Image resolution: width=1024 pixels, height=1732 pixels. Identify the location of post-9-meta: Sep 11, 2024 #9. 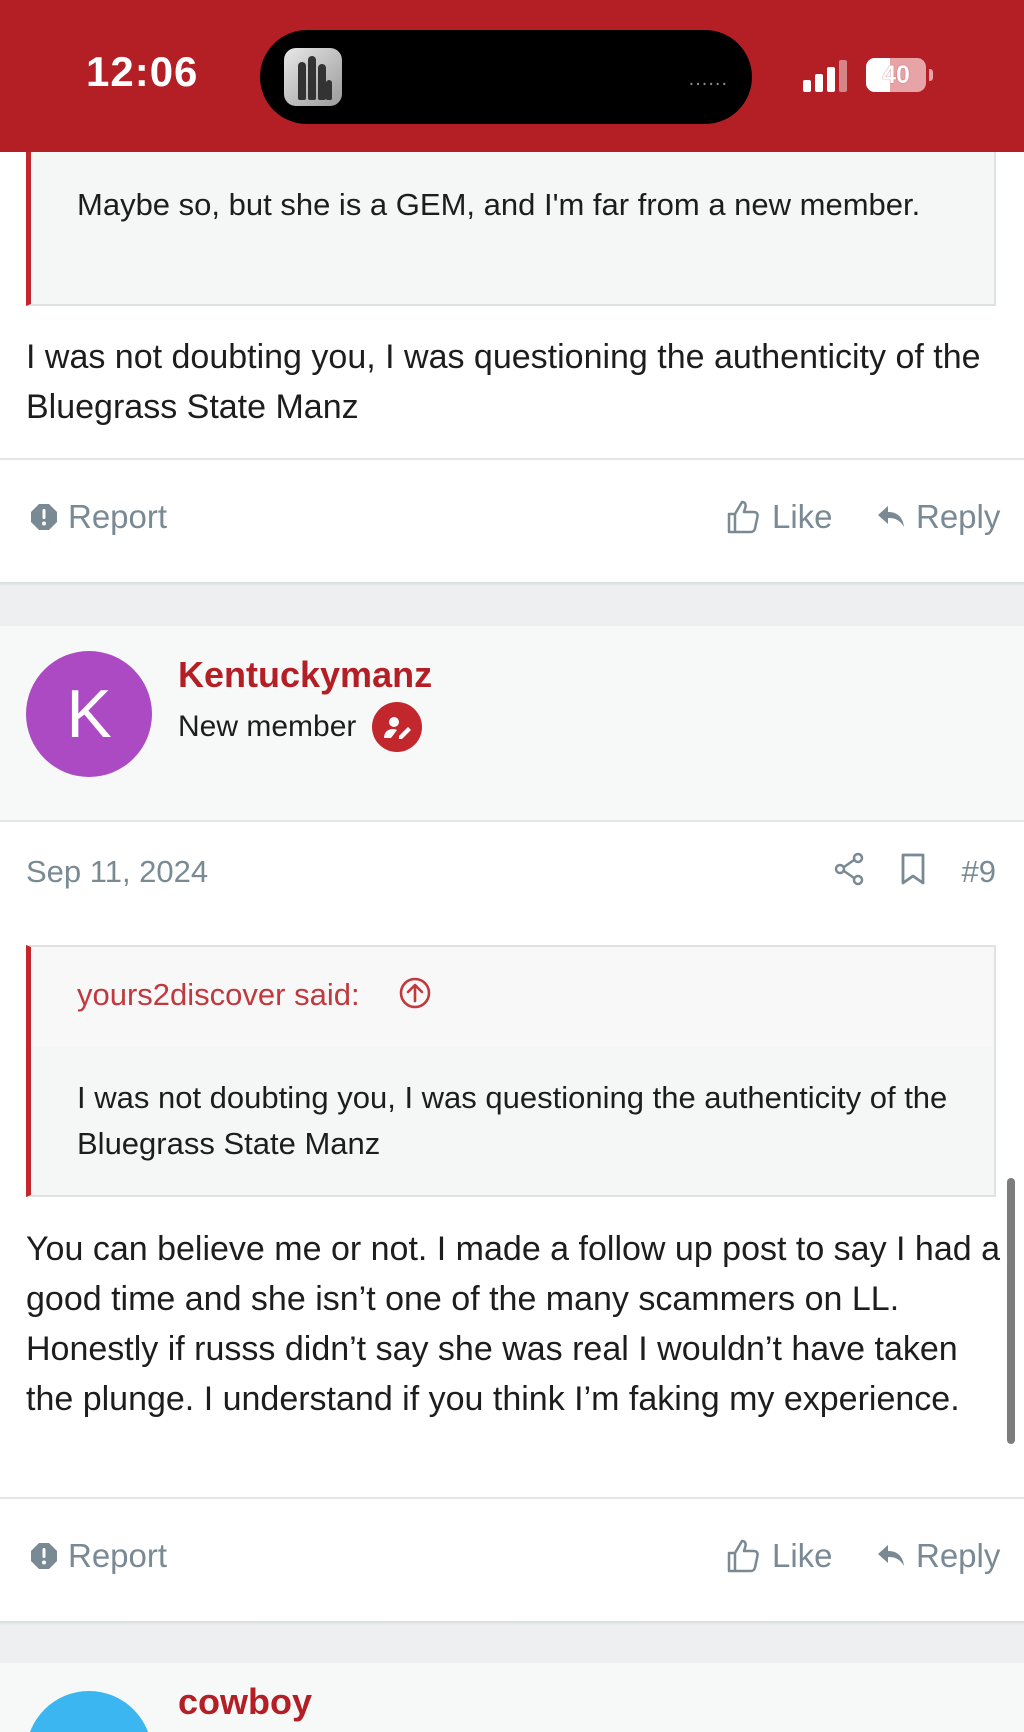
(512, 877).